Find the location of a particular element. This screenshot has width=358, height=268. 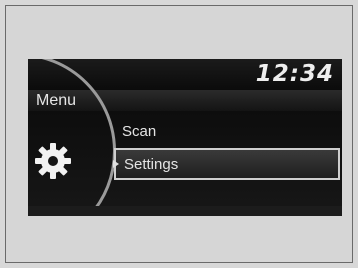

menu-item-settings: Settings is located at coordinates (226, 164).